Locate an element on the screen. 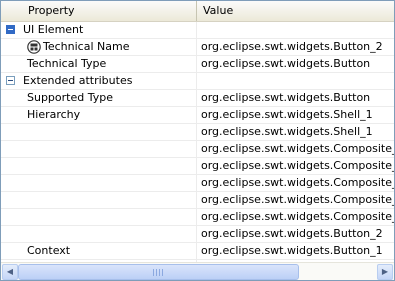 The width and height of the screenshot is (395, 281). table-row-context: Context org.eclipse.swt.widgets.Button_1 is located at coordinates (197, 251).